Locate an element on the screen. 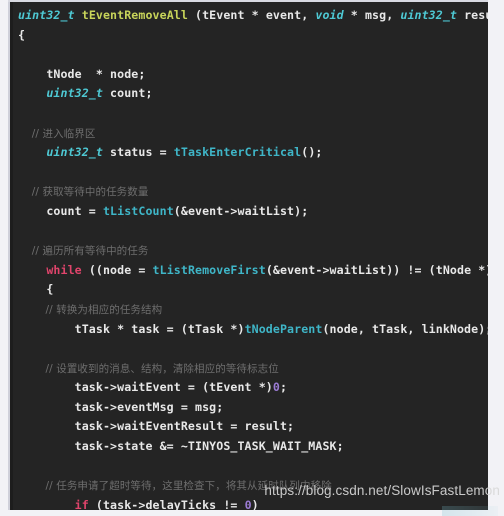  code-line: count = tListCount(&event->waitList); is located at coordinates (249, 212).